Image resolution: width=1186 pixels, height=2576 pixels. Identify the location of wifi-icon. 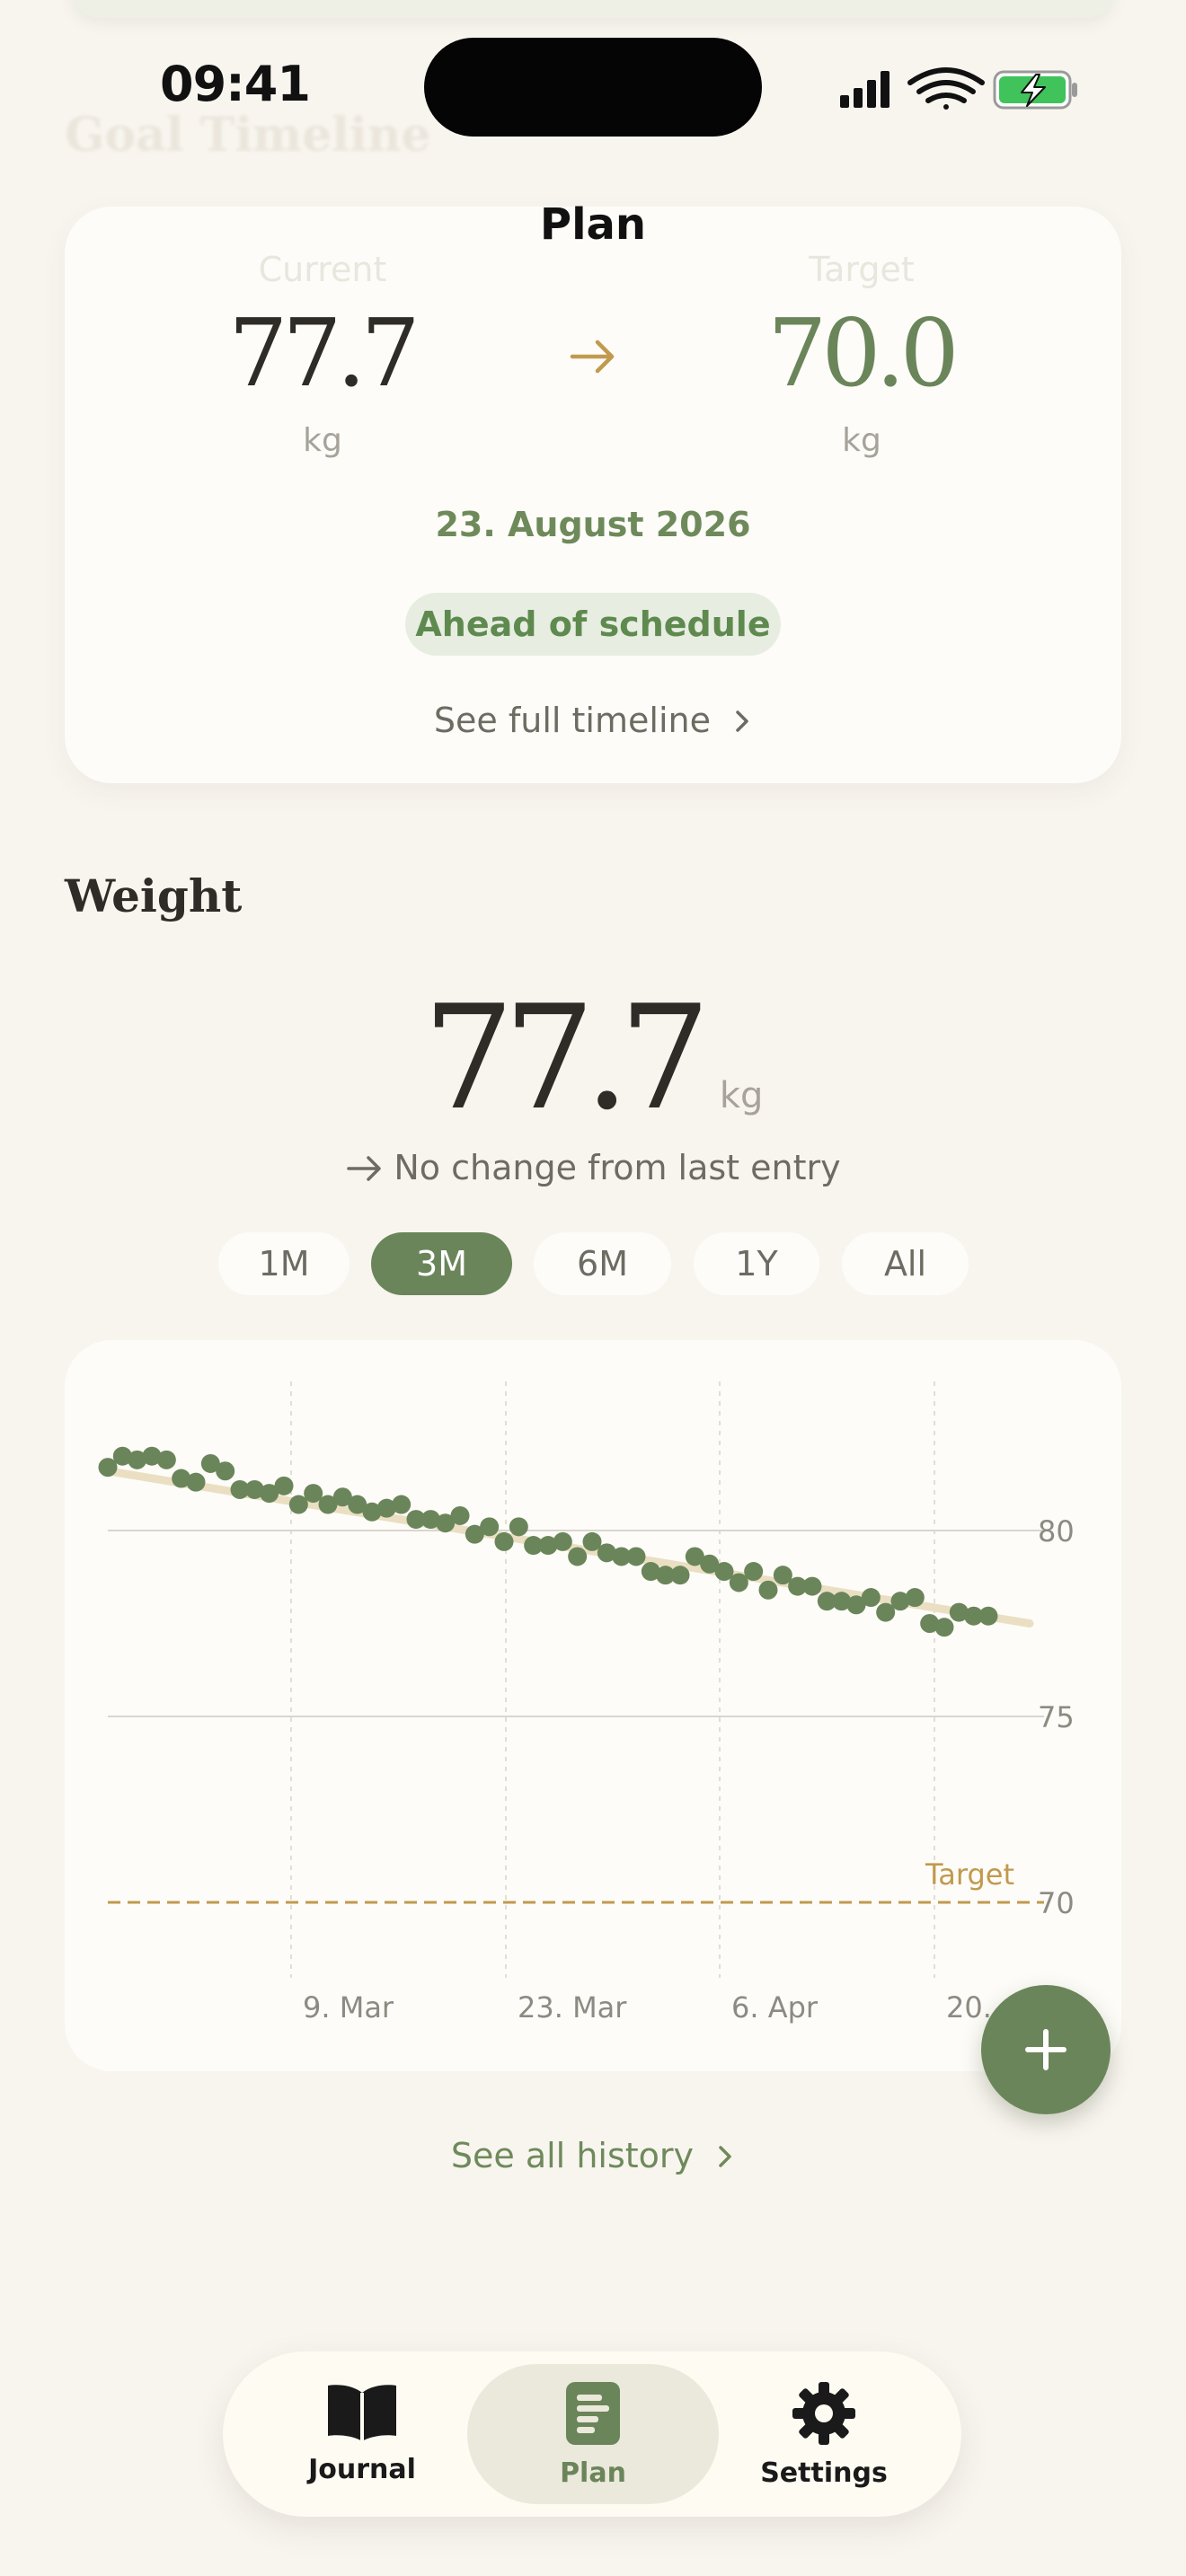
(946, 88).